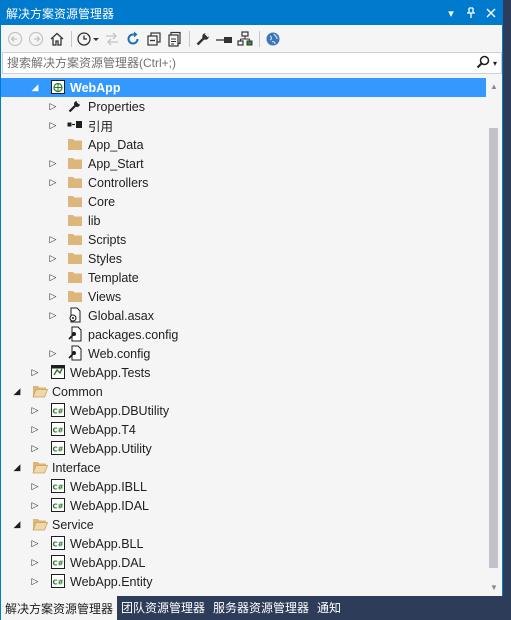 This screenshot has width=511, height=620. Describe the element at coordinates (243, 334) in the screenshot. I see `tree-item-packages-config: packages.config` at that location.